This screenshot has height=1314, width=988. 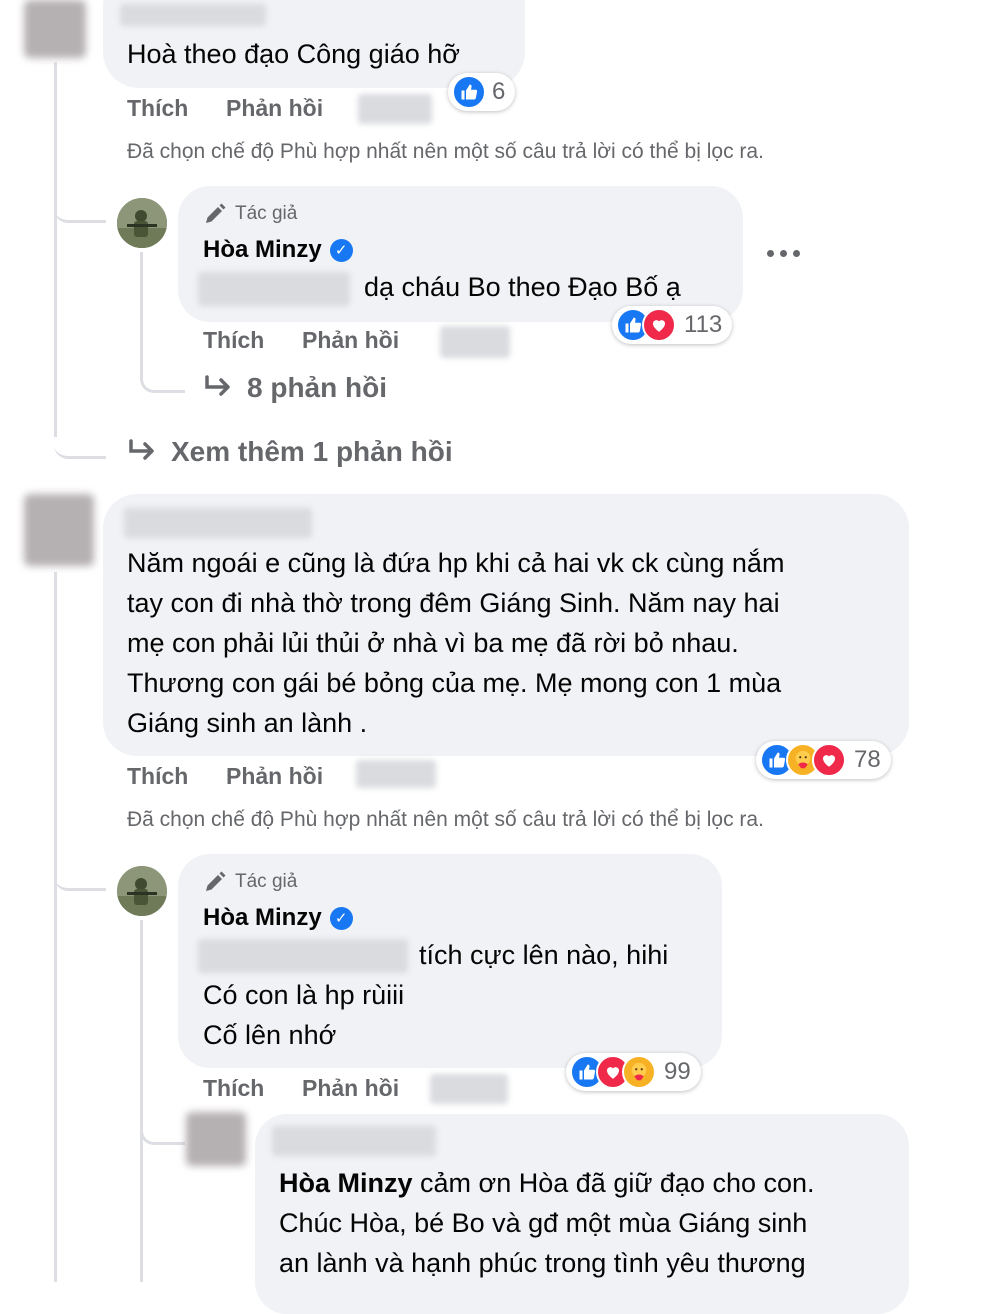 I want to click on mention-link: Hòa Minzy, so click(x=346, y=1183).